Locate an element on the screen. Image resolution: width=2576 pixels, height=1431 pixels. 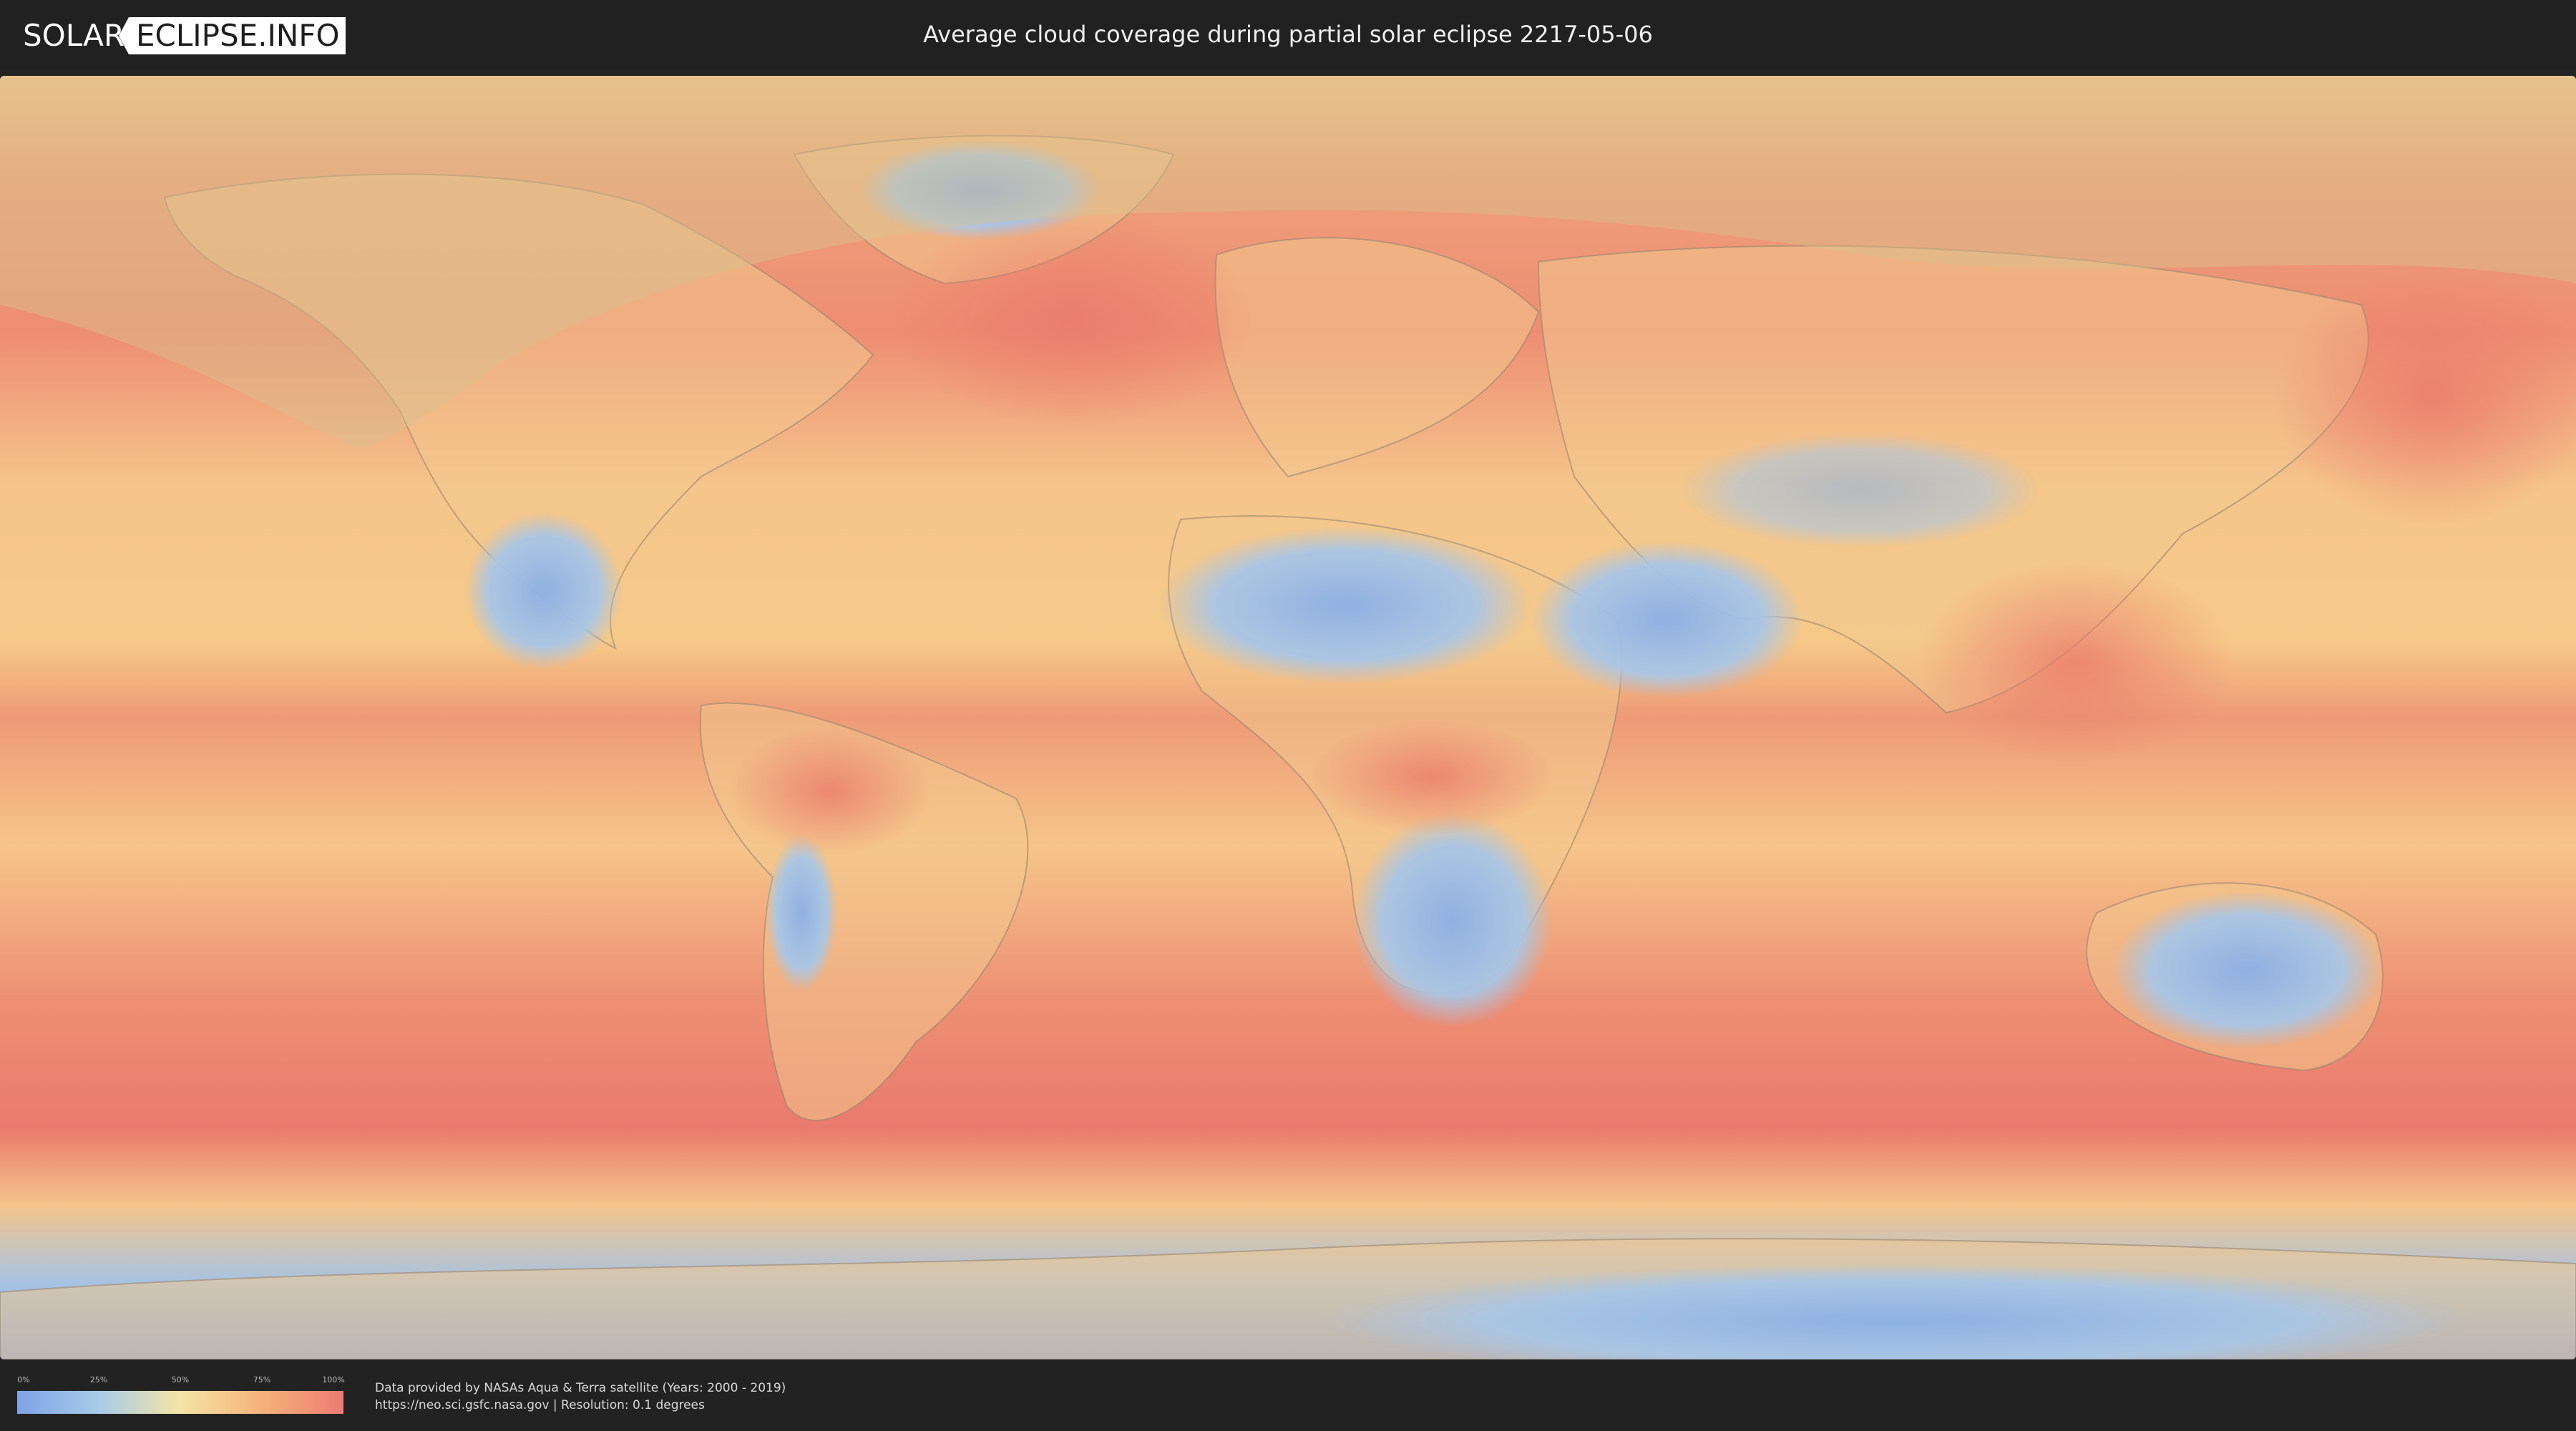
legend-tick-0: 0% is located at coordinates (23, 1379).